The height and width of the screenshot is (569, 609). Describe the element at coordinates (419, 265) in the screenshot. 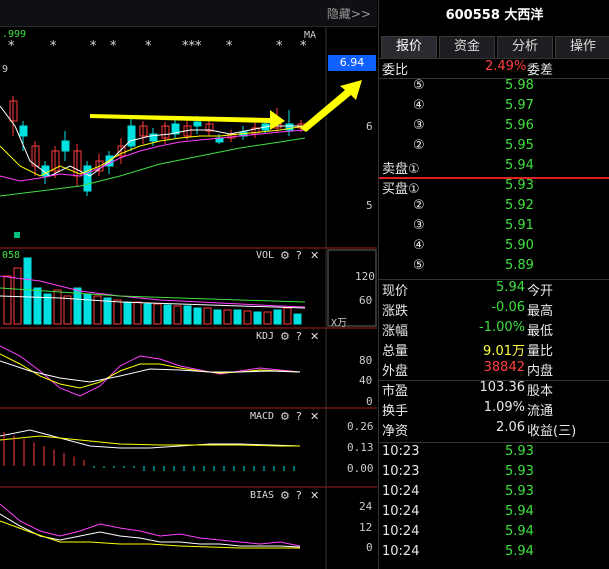

I see `order-level-label: ⑤` at that location.